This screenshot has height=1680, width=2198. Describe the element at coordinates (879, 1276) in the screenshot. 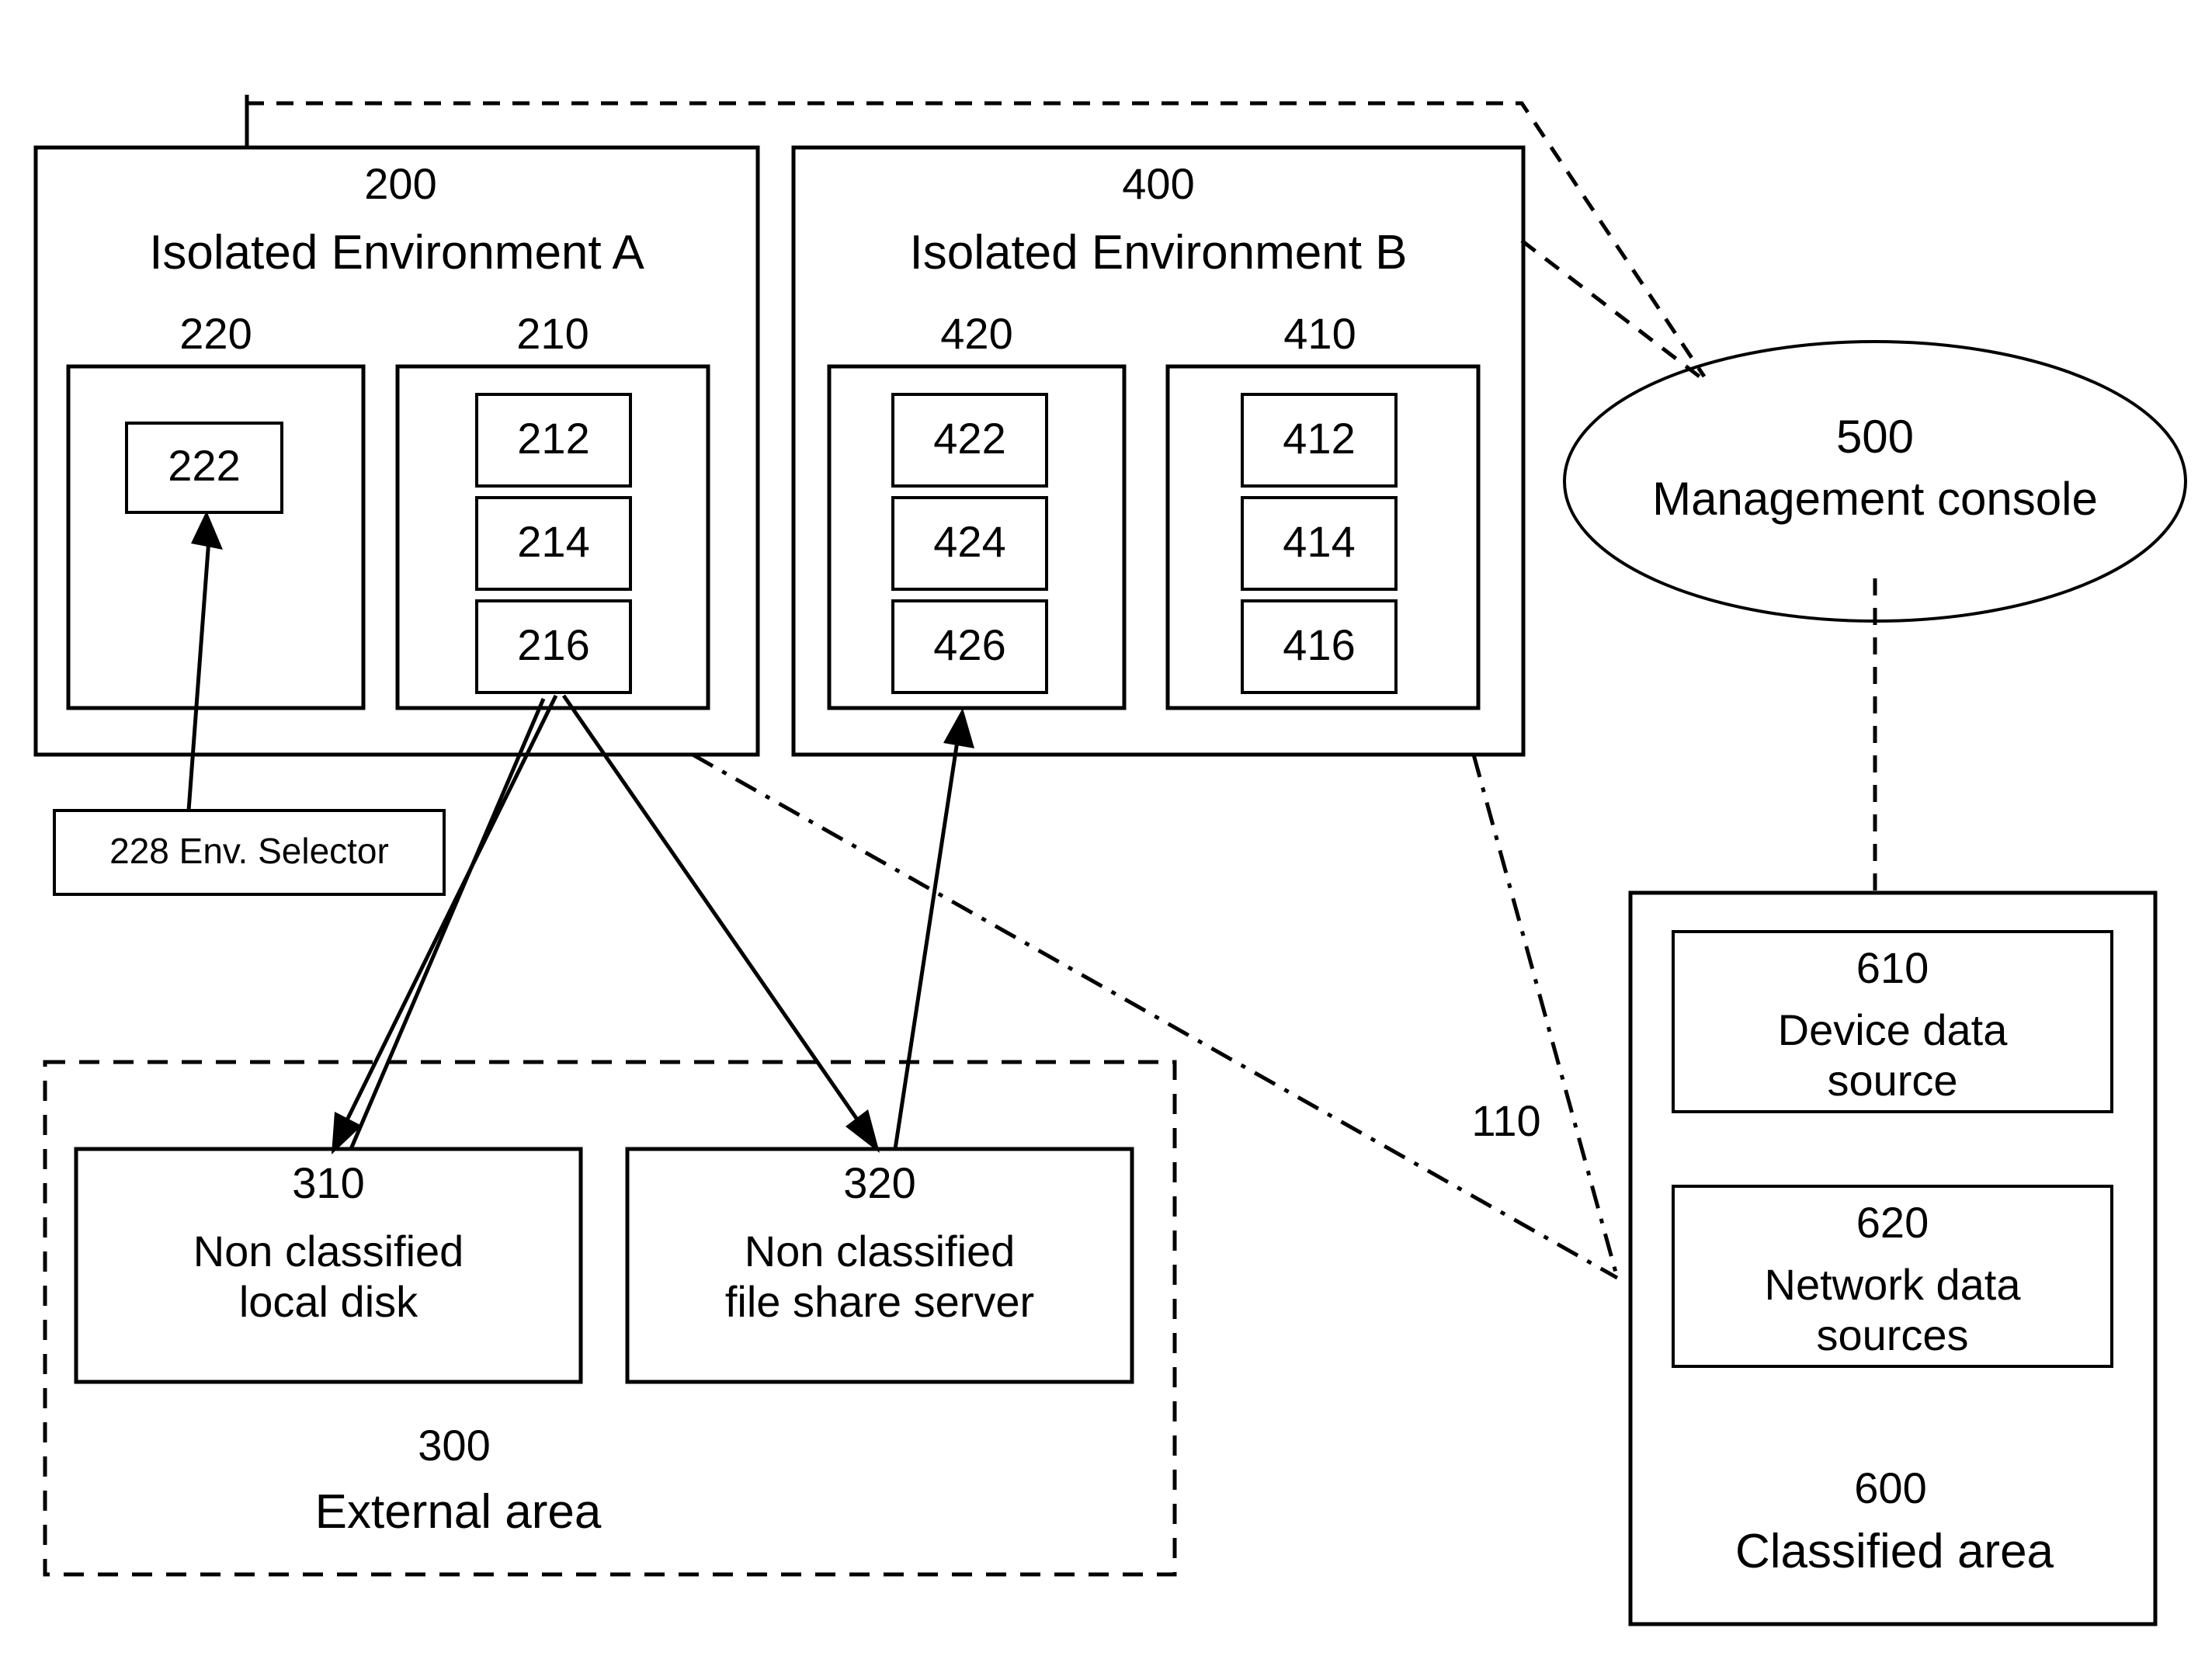

I see `external-item-320-title-label: Non classified file share server` at that location.